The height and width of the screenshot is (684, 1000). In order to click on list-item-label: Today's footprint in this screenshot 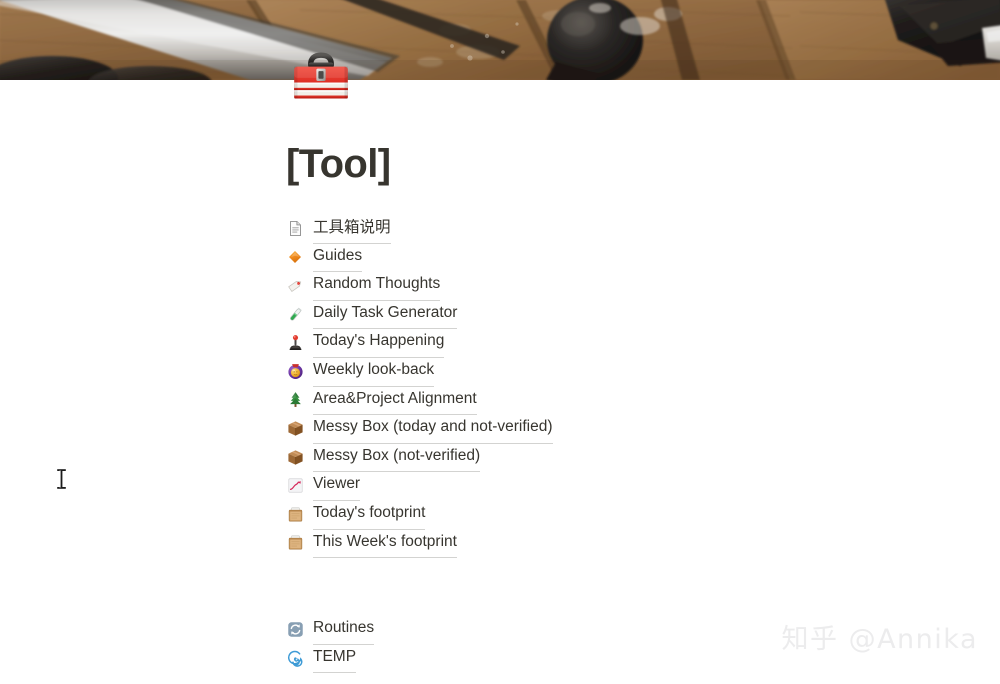, I will do `click(369, 514)`.